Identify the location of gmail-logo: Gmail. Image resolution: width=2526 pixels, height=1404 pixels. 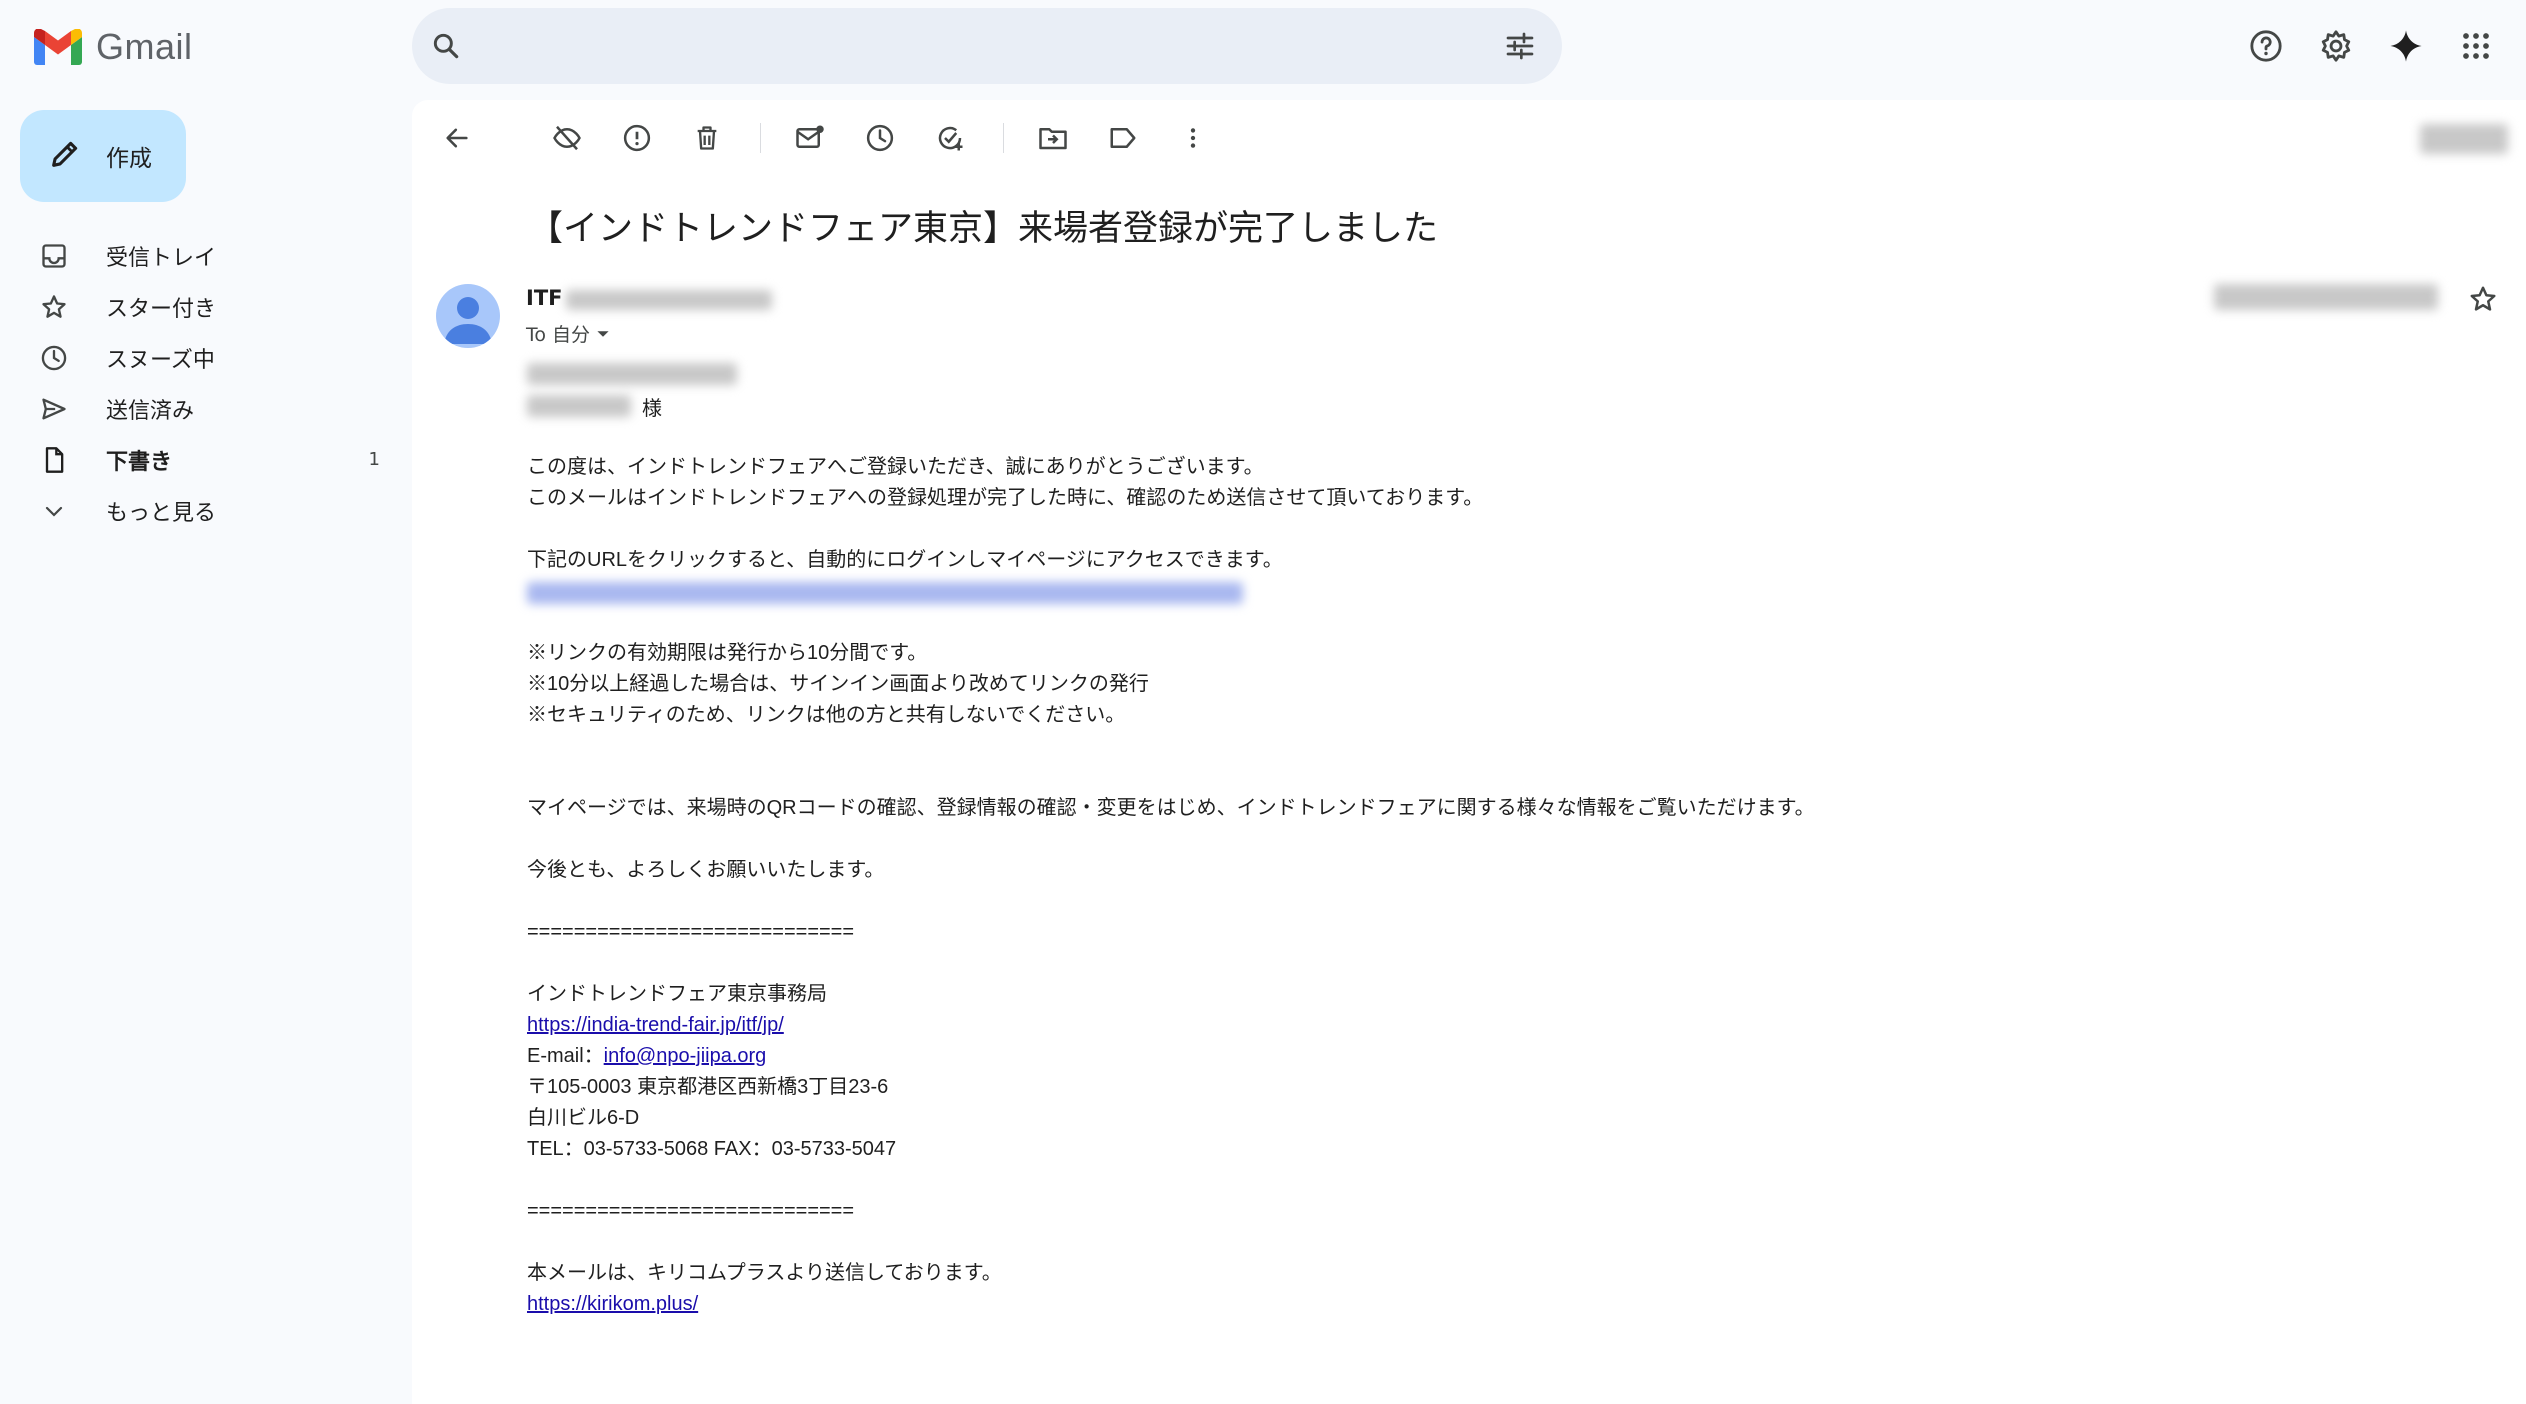
(113, 47).